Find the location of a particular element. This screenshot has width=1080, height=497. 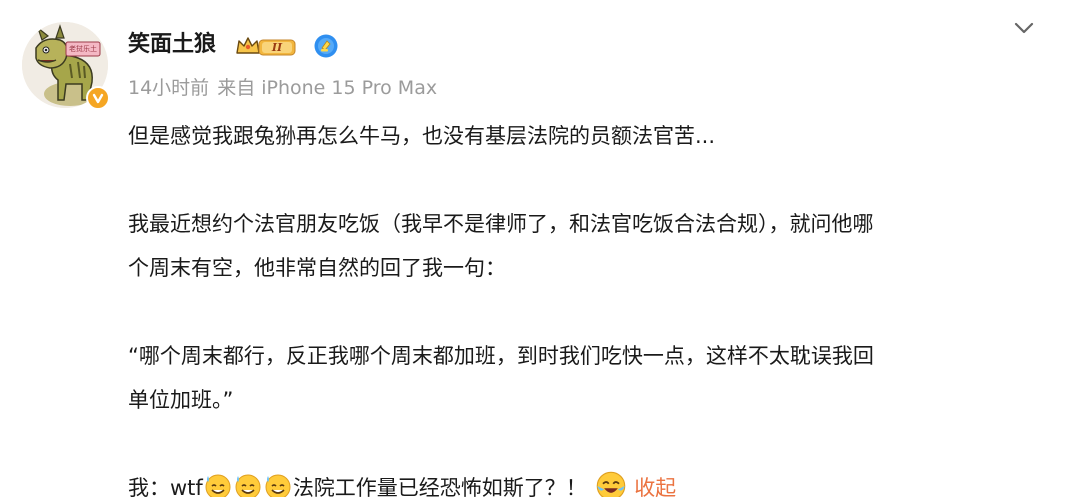

post-text-line: “哪个周末都行，反正我哪个周末都加班，到时我们吃快一点，这样不太耽误我回 is located at coordinates (501, 356).